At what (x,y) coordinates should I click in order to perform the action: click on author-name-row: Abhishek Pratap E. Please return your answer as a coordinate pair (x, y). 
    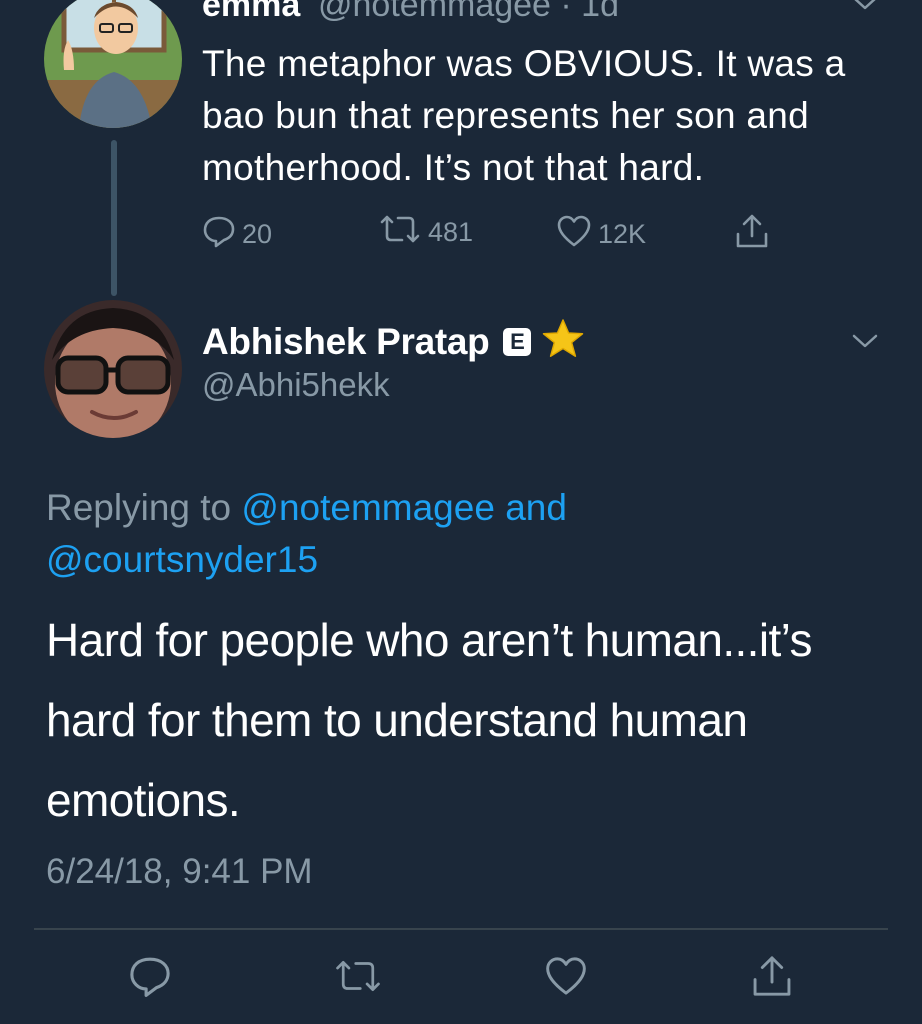
    Looking at the image, I should click on (393, 341).